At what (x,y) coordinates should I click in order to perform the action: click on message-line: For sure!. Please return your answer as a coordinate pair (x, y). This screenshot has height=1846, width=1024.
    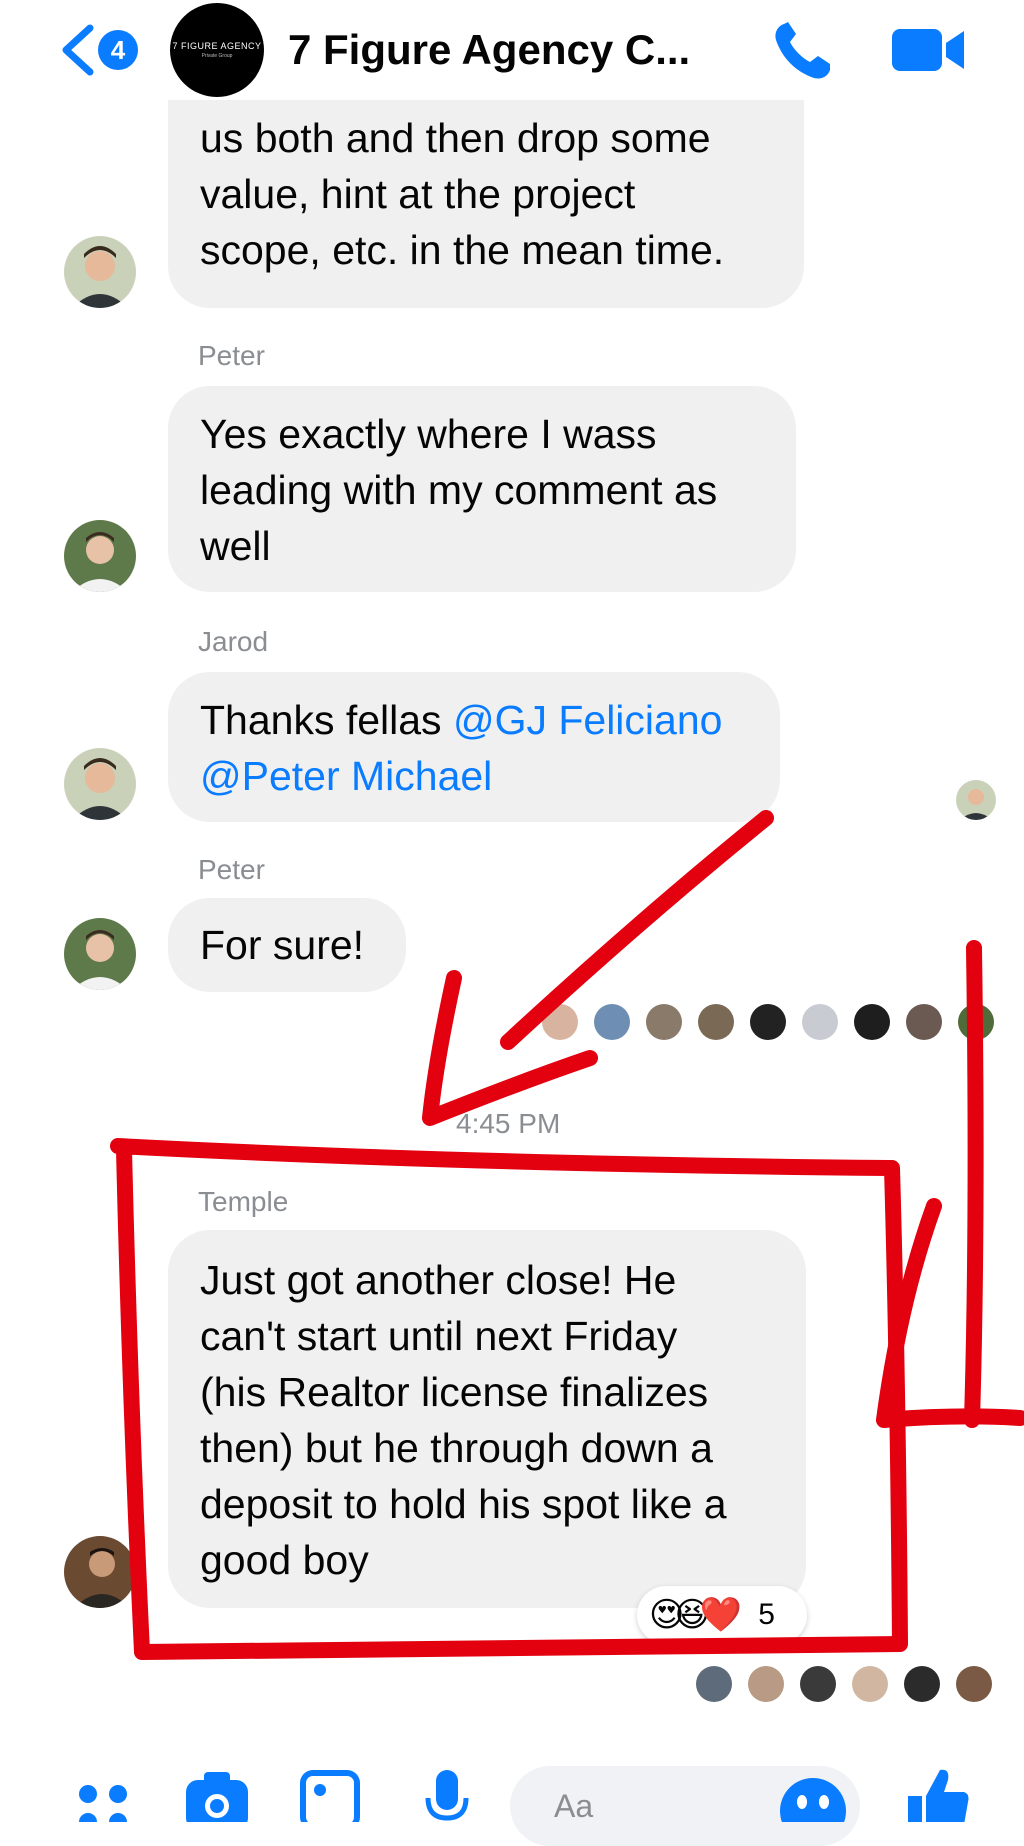
    Looking at the image, I should click on (282, 945).